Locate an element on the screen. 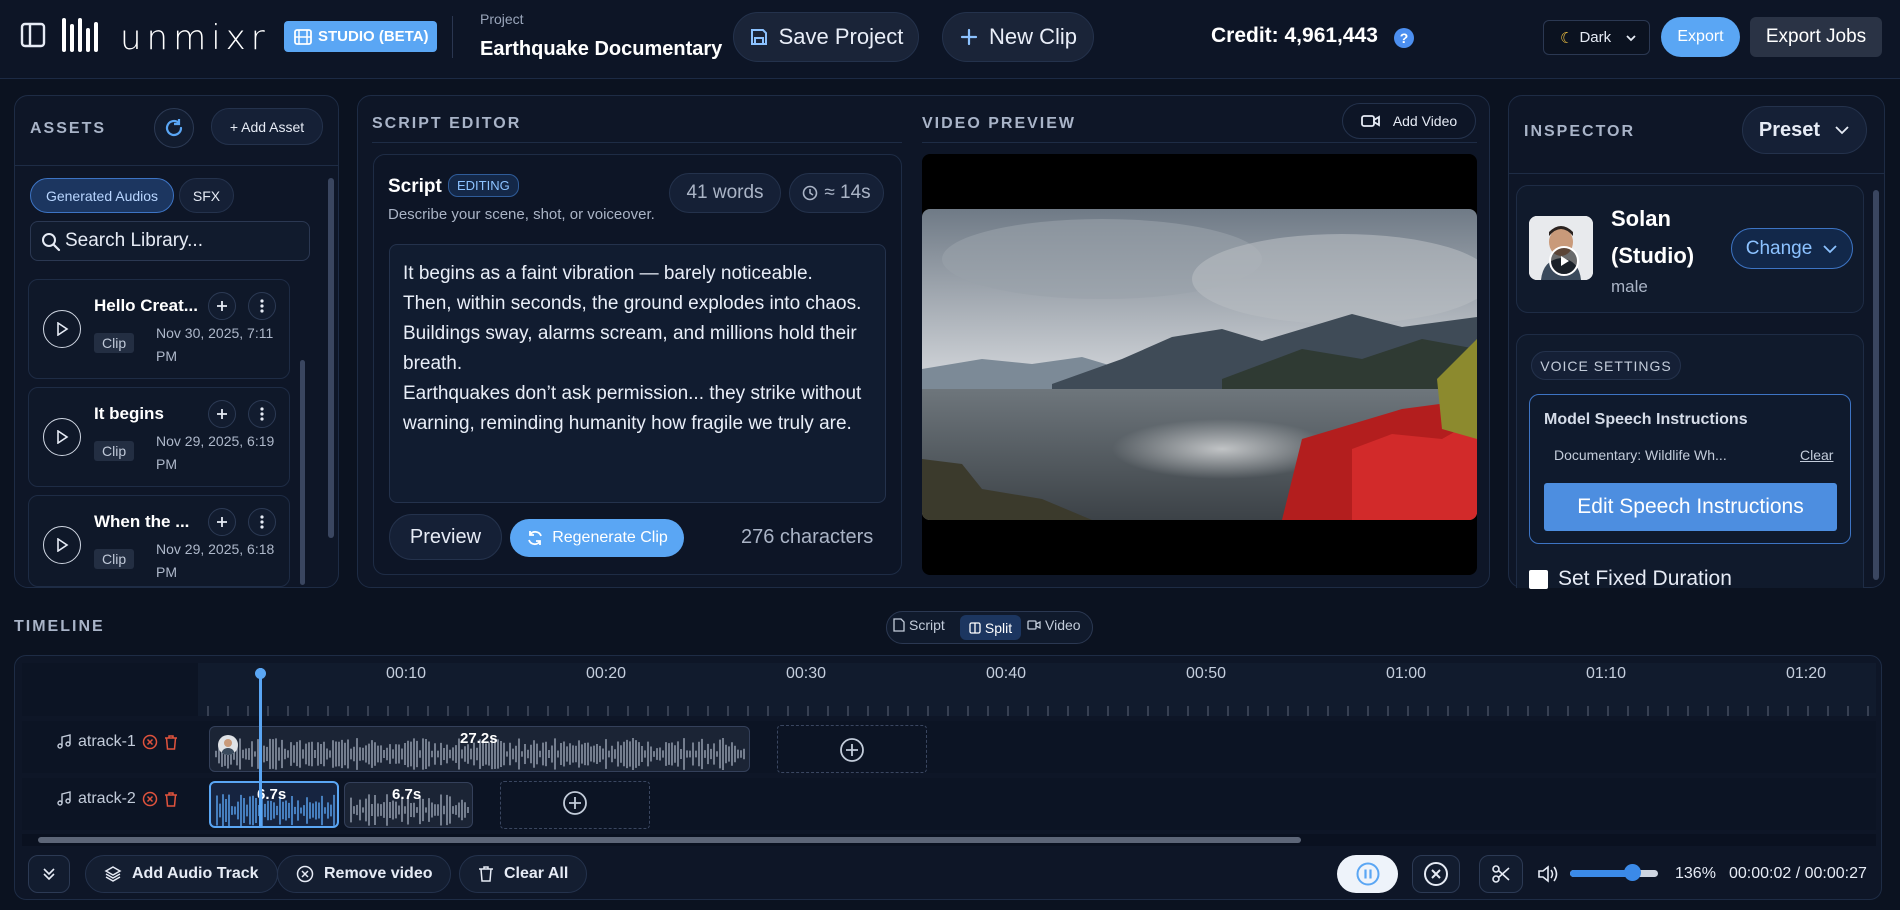 The image size is (1900, 910). tick-label: 00:40 is located at coordinates (1006, 673).